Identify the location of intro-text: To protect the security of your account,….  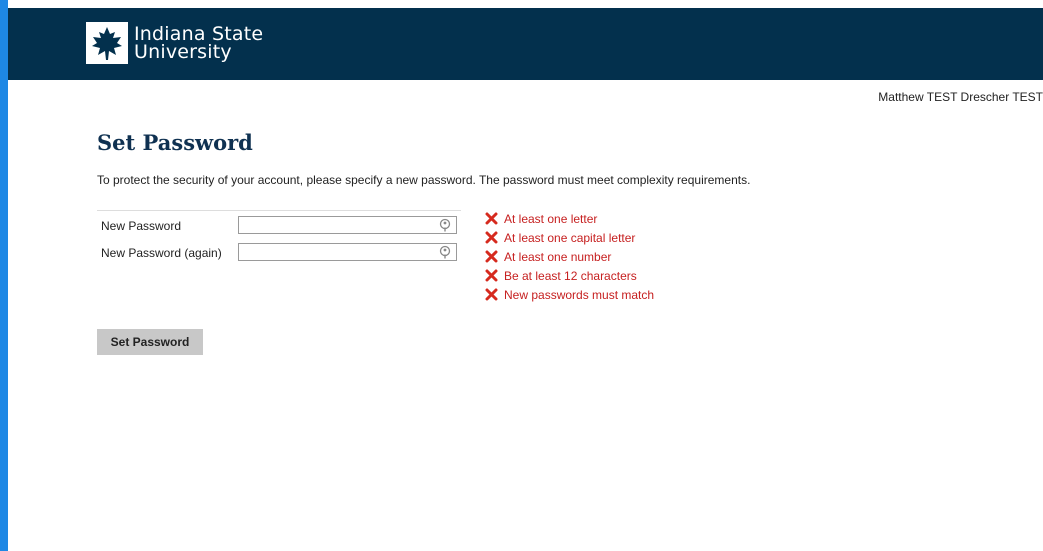
(424, 180).